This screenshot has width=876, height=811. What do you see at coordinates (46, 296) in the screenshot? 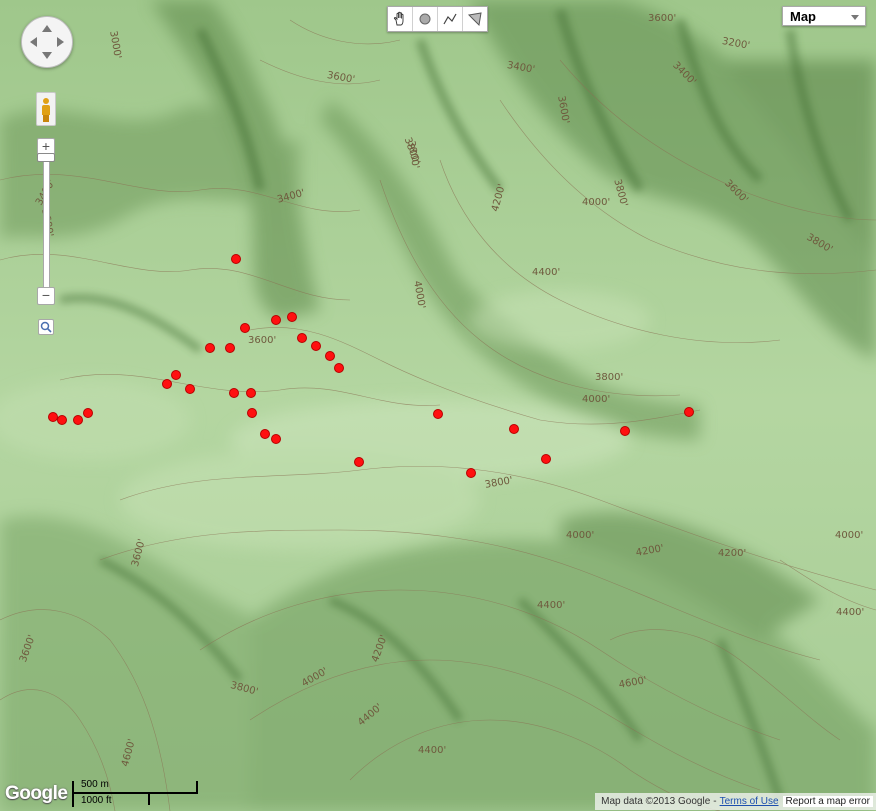
I see `zoom-out-button: −` at bounding box center [46, 296].